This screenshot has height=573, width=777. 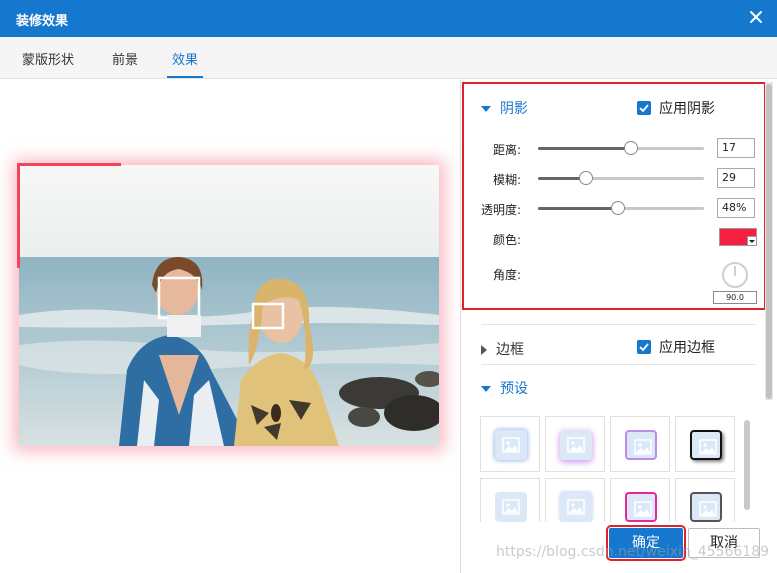 I want to click on dropdown-arrow-icon, so click(x=751, y=240).